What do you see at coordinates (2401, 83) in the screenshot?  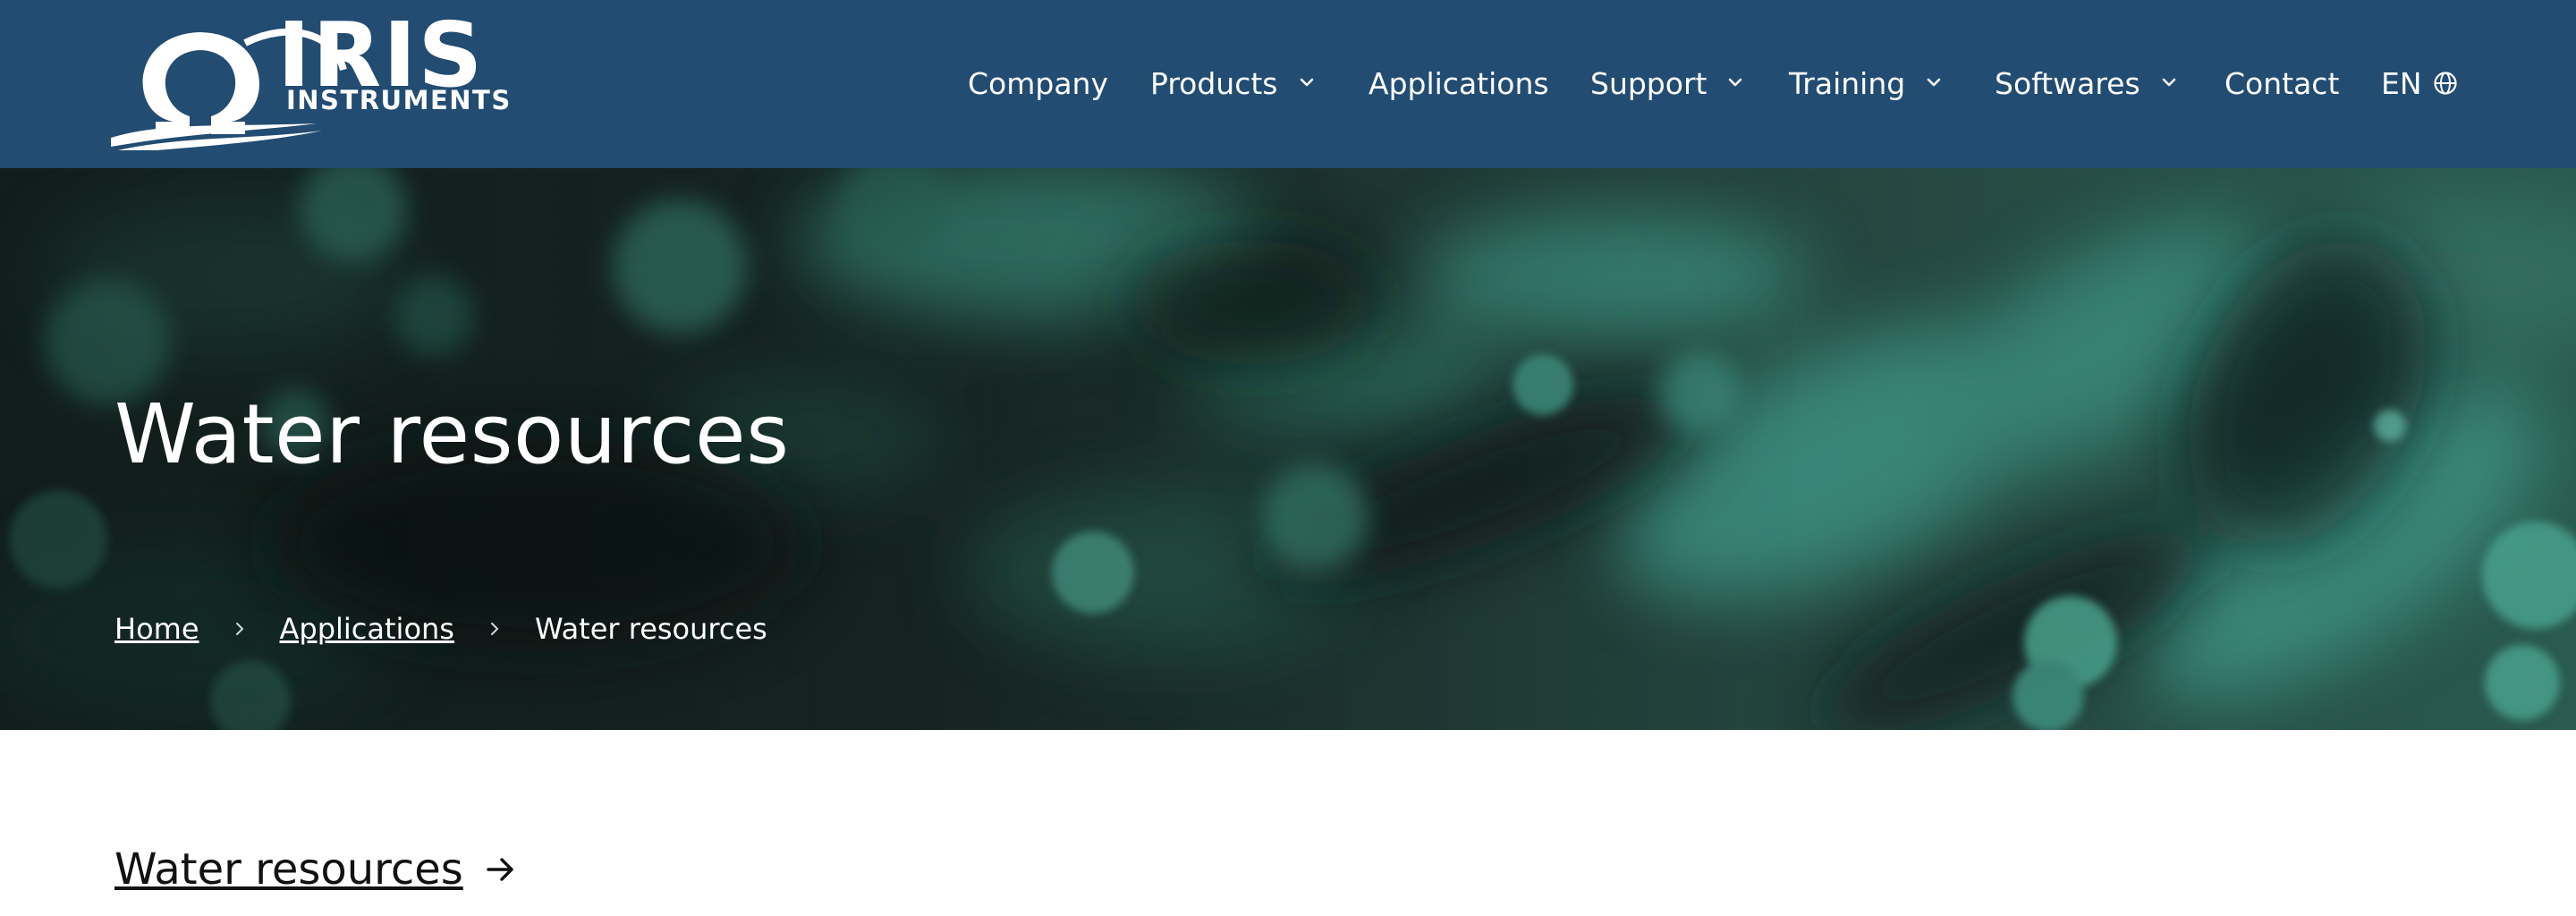 I see `language-label: EN` at bounding box center [2401, 83].